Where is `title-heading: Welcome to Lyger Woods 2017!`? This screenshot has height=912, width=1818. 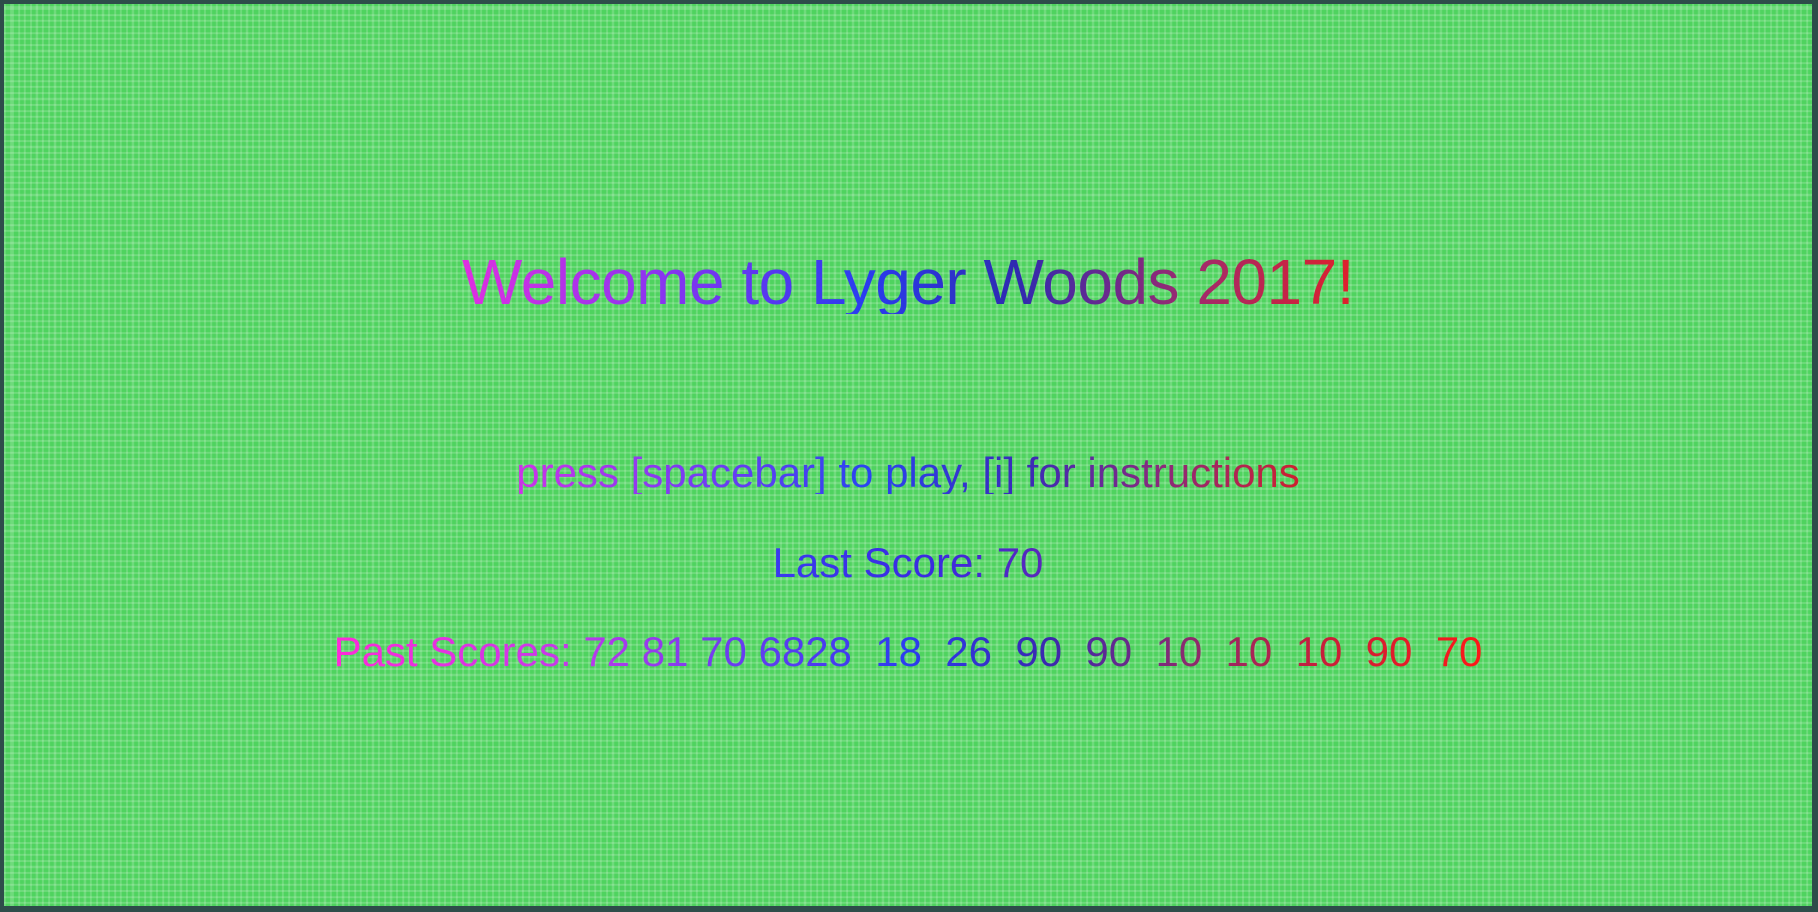
title-heading: Welcome to Lyger Woods 2017! is located at coordinates (908, 282).